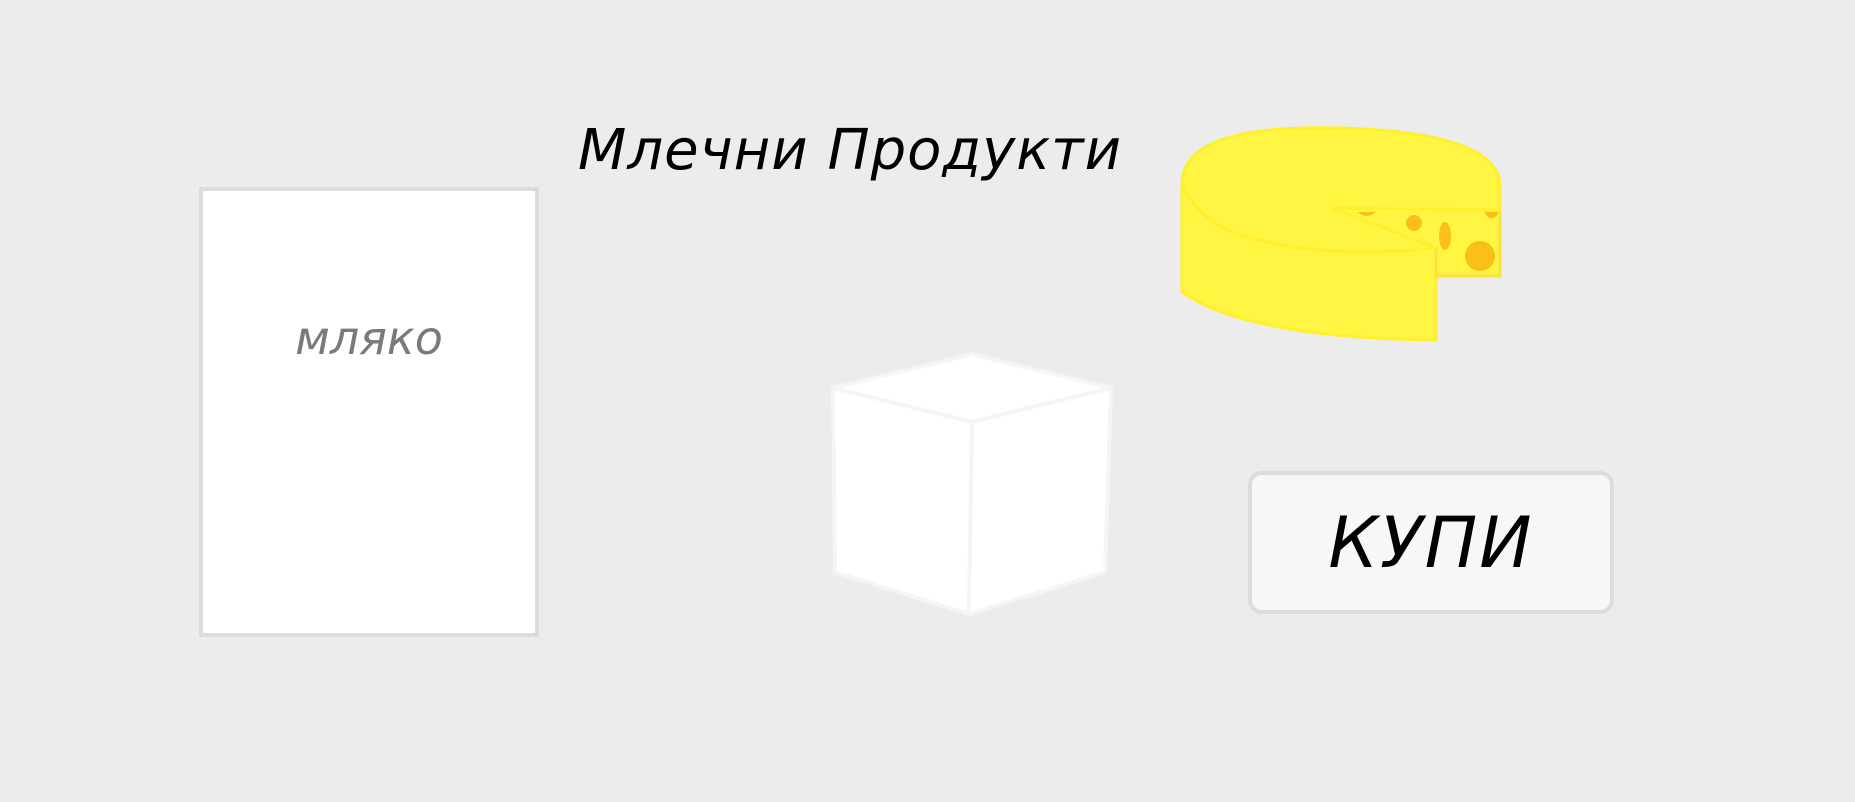  I want to click on page-title: Млечни Продукти, so click(850, 150).